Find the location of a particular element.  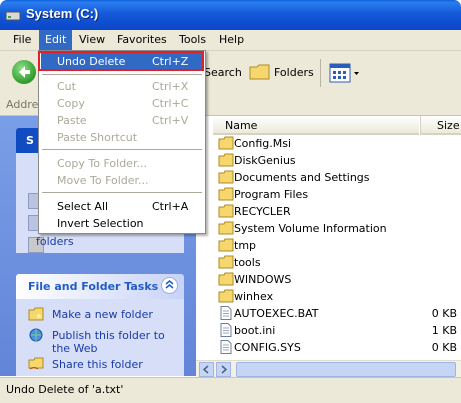

select-all-label: Select All is located at coordinates (83, 206).